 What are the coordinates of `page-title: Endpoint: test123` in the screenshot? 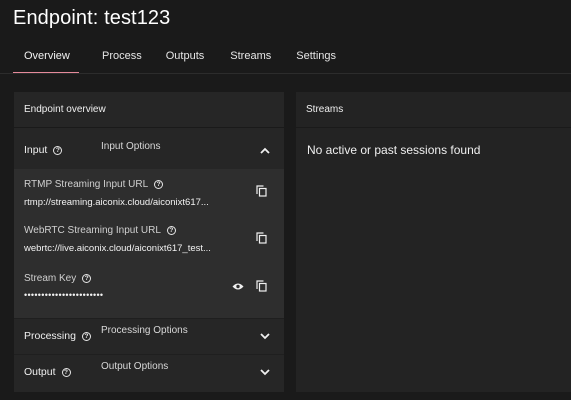 It's located at (92, 18).